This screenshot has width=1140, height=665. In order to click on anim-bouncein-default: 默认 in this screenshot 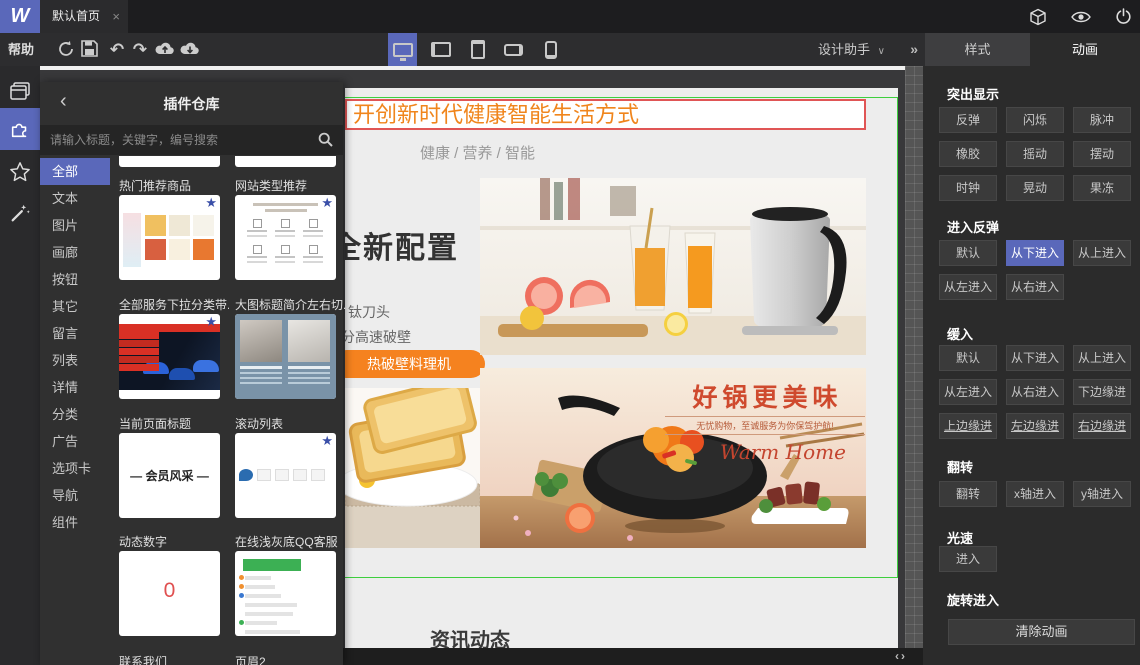, I will do `click(968, 253)`.